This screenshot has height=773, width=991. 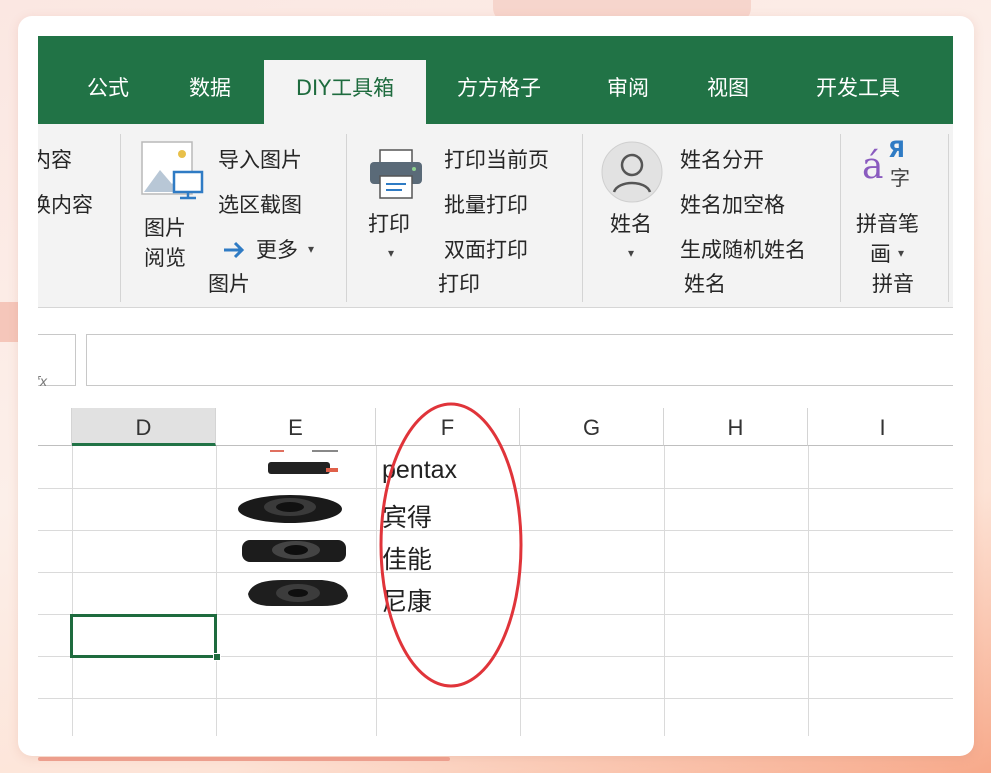 I want to click on background-accent-left, so click(x=10, y=322).